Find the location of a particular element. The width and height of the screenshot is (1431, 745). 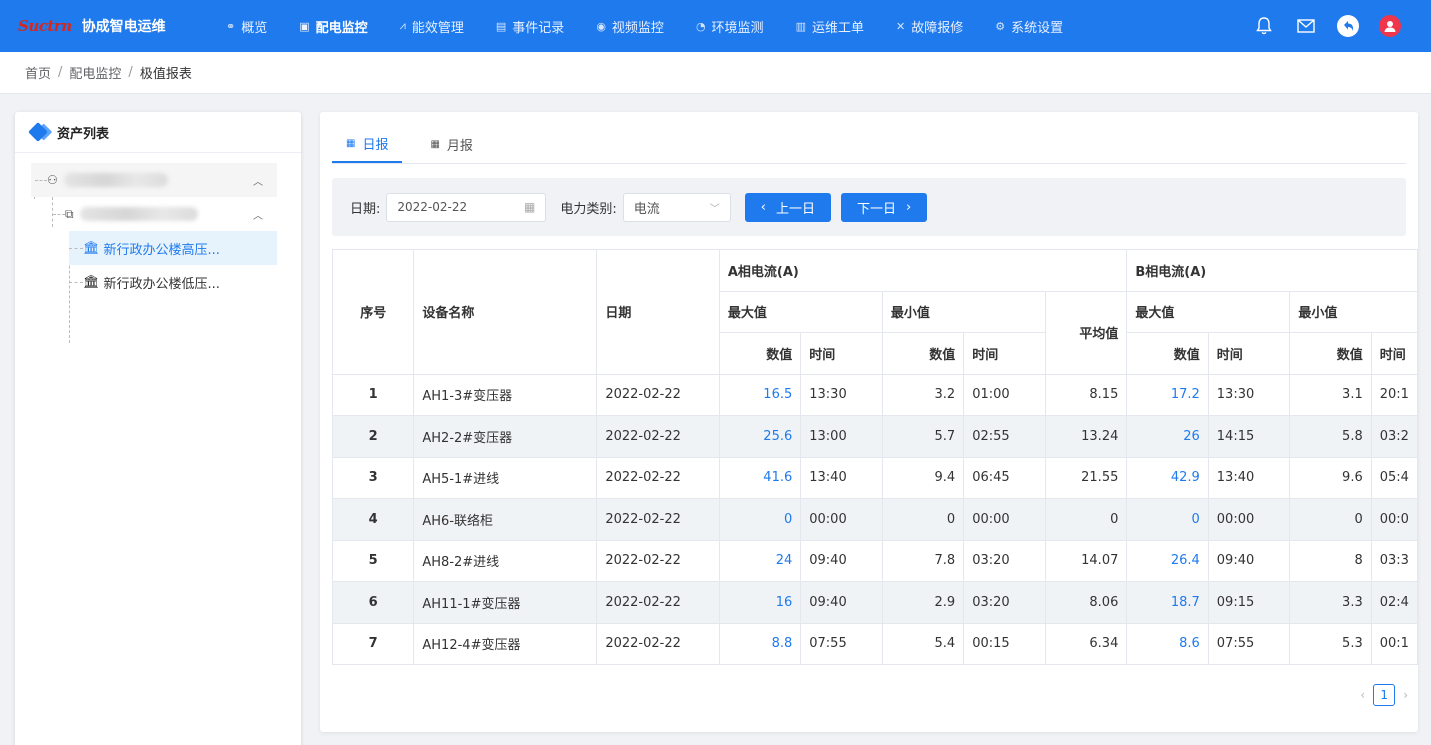

table-cell: 26 is located at coordinates (1167, 436).